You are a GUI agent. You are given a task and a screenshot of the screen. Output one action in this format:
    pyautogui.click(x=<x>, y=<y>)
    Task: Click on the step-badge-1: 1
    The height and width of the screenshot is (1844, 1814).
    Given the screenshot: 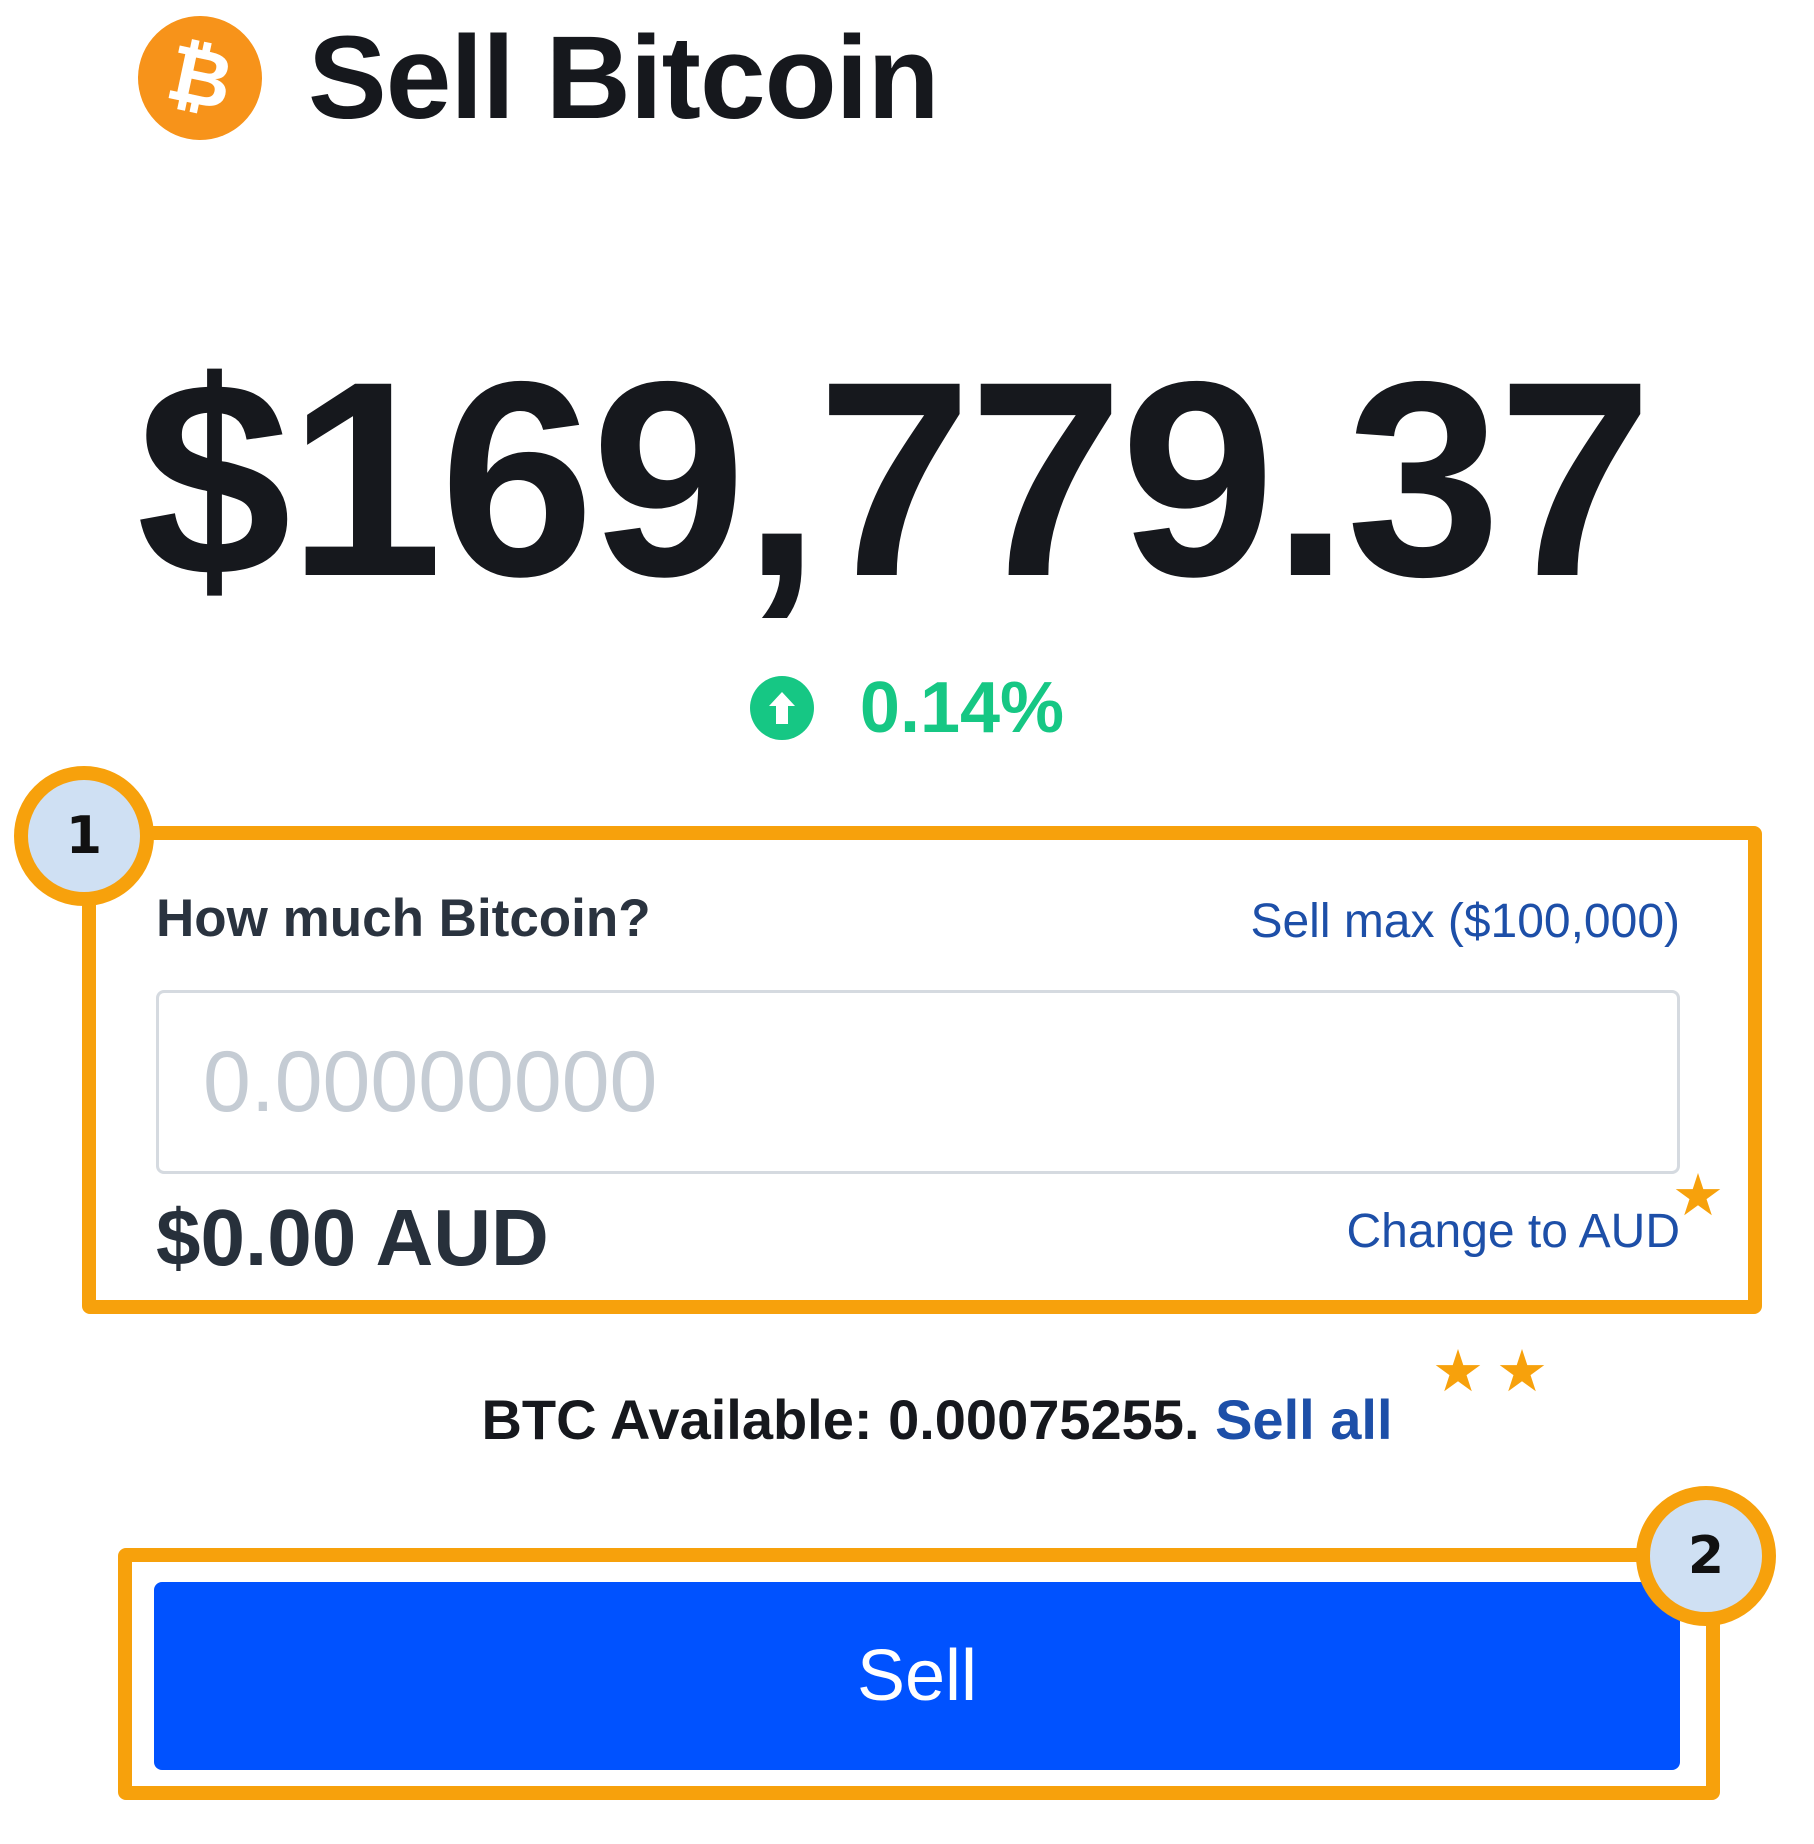 What is the action you would take?
    pyautogui.click(x=84, y=836)
    